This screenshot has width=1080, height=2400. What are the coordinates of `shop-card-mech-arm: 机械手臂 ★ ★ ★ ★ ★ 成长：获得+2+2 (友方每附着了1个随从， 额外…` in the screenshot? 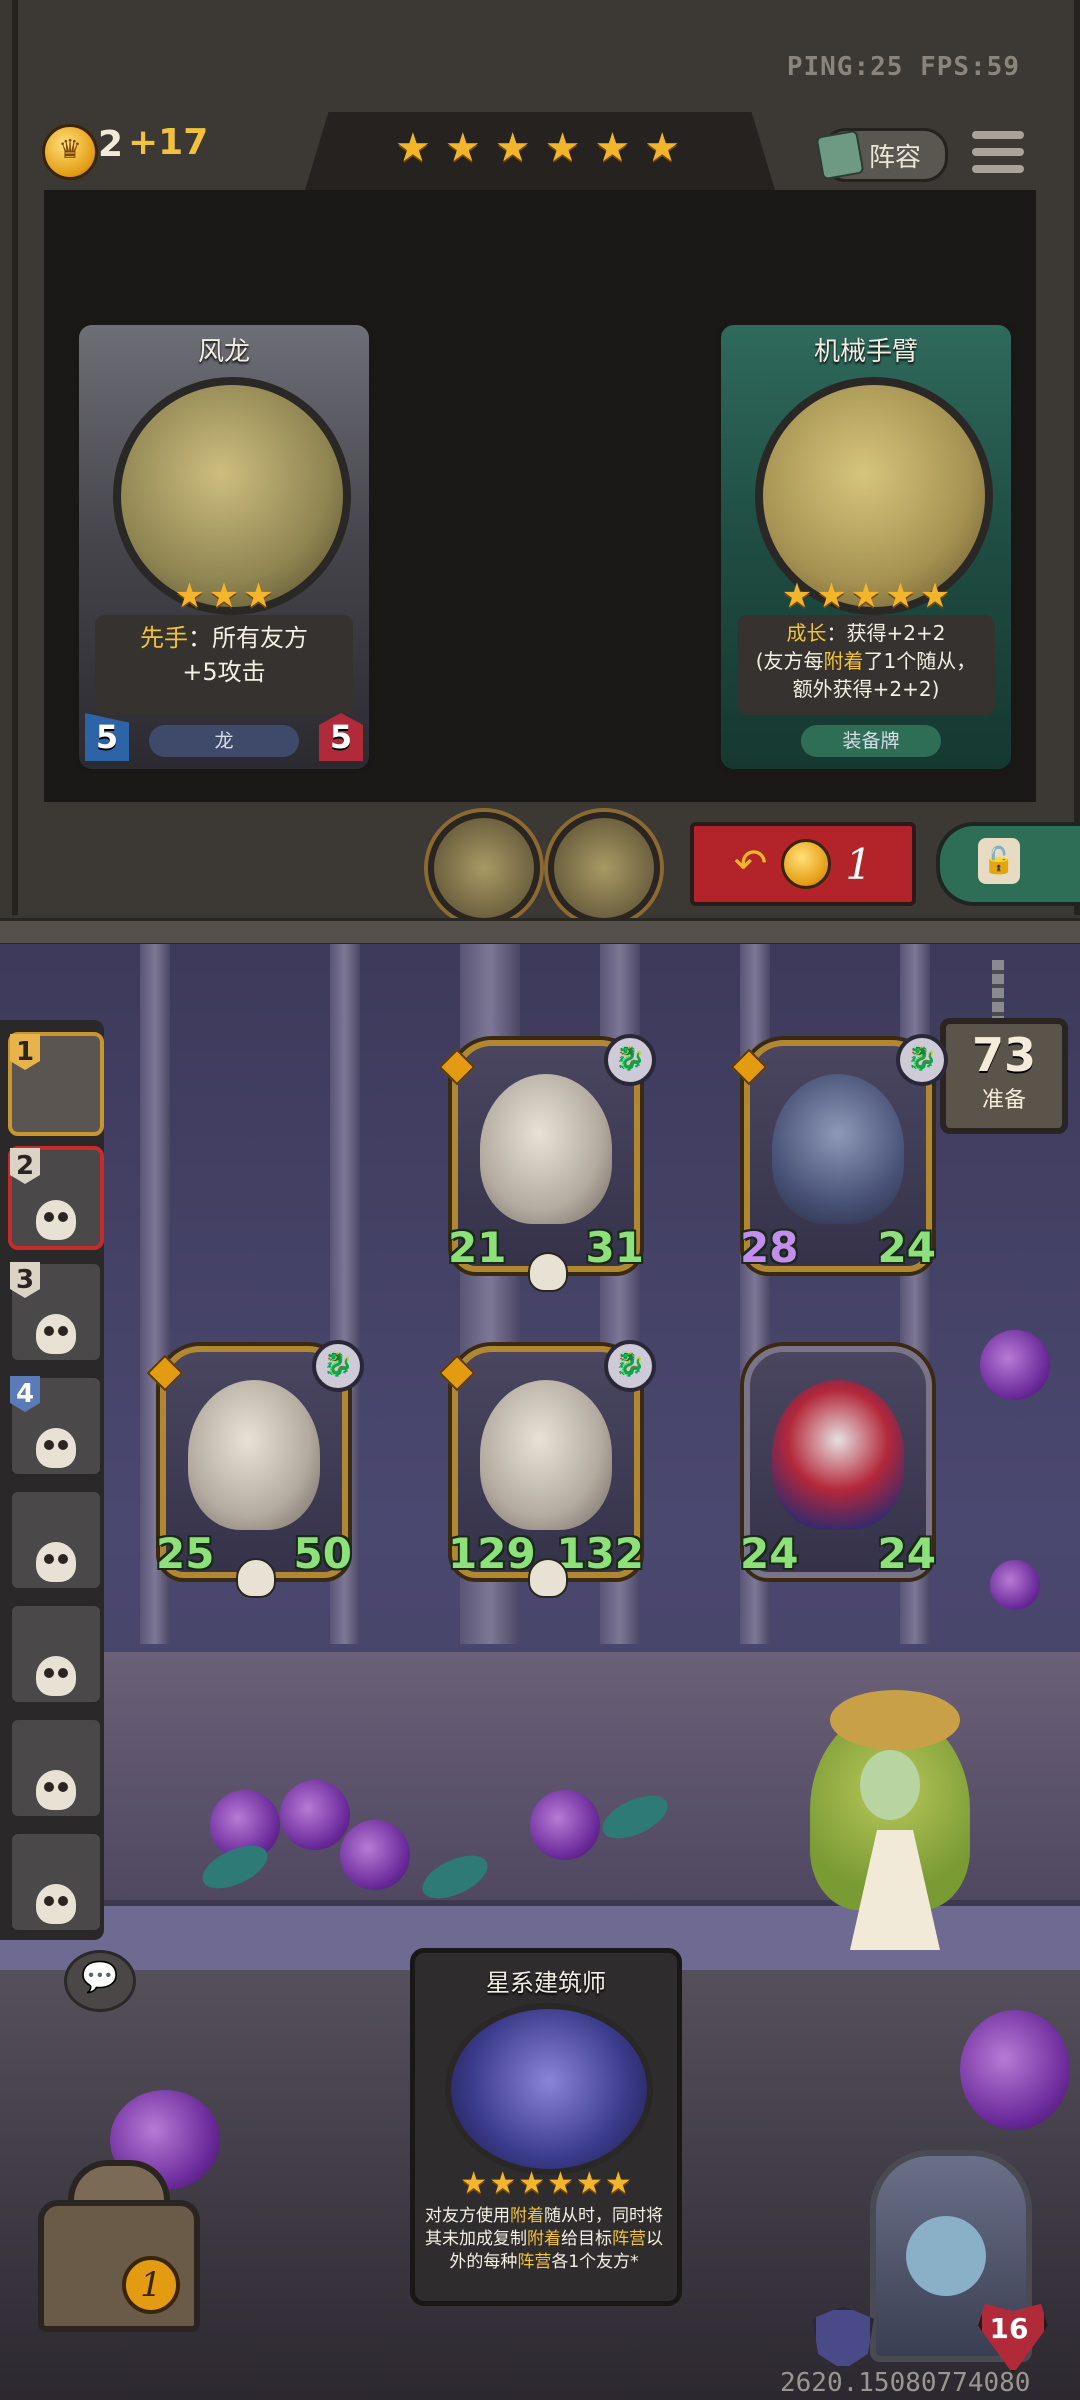 It's located at (866, 547).